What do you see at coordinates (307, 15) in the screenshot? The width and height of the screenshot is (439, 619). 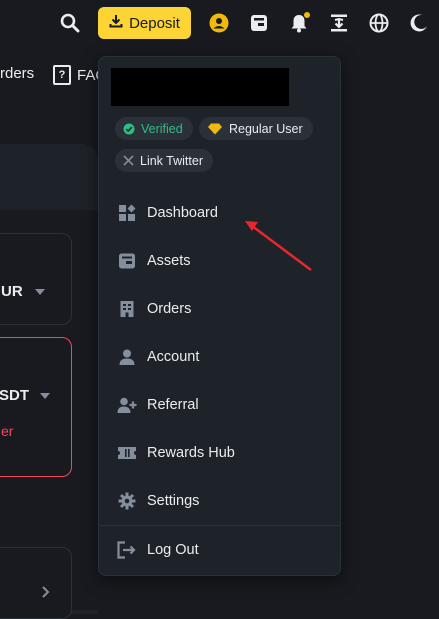 I see `notification-dot` at bounding box center [307, 15].